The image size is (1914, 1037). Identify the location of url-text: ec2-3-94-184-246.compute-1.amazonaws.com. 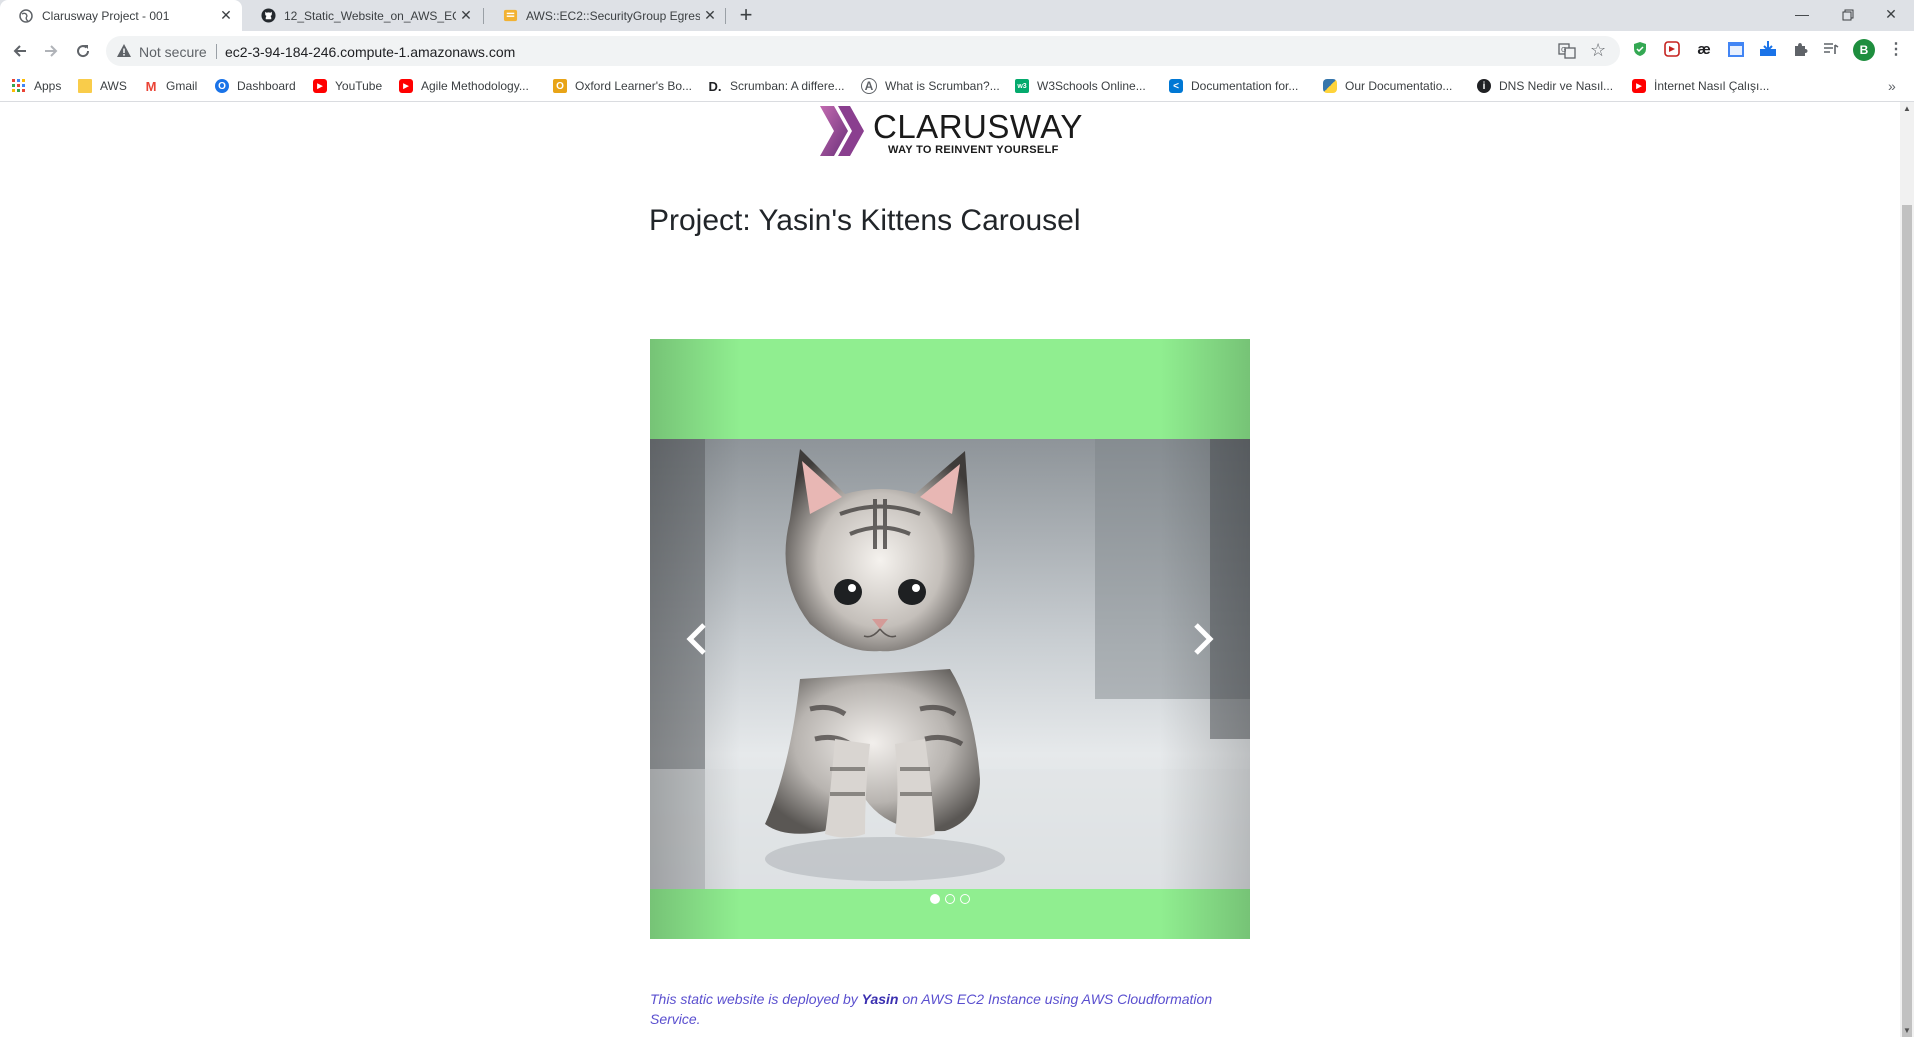
(370, 52).